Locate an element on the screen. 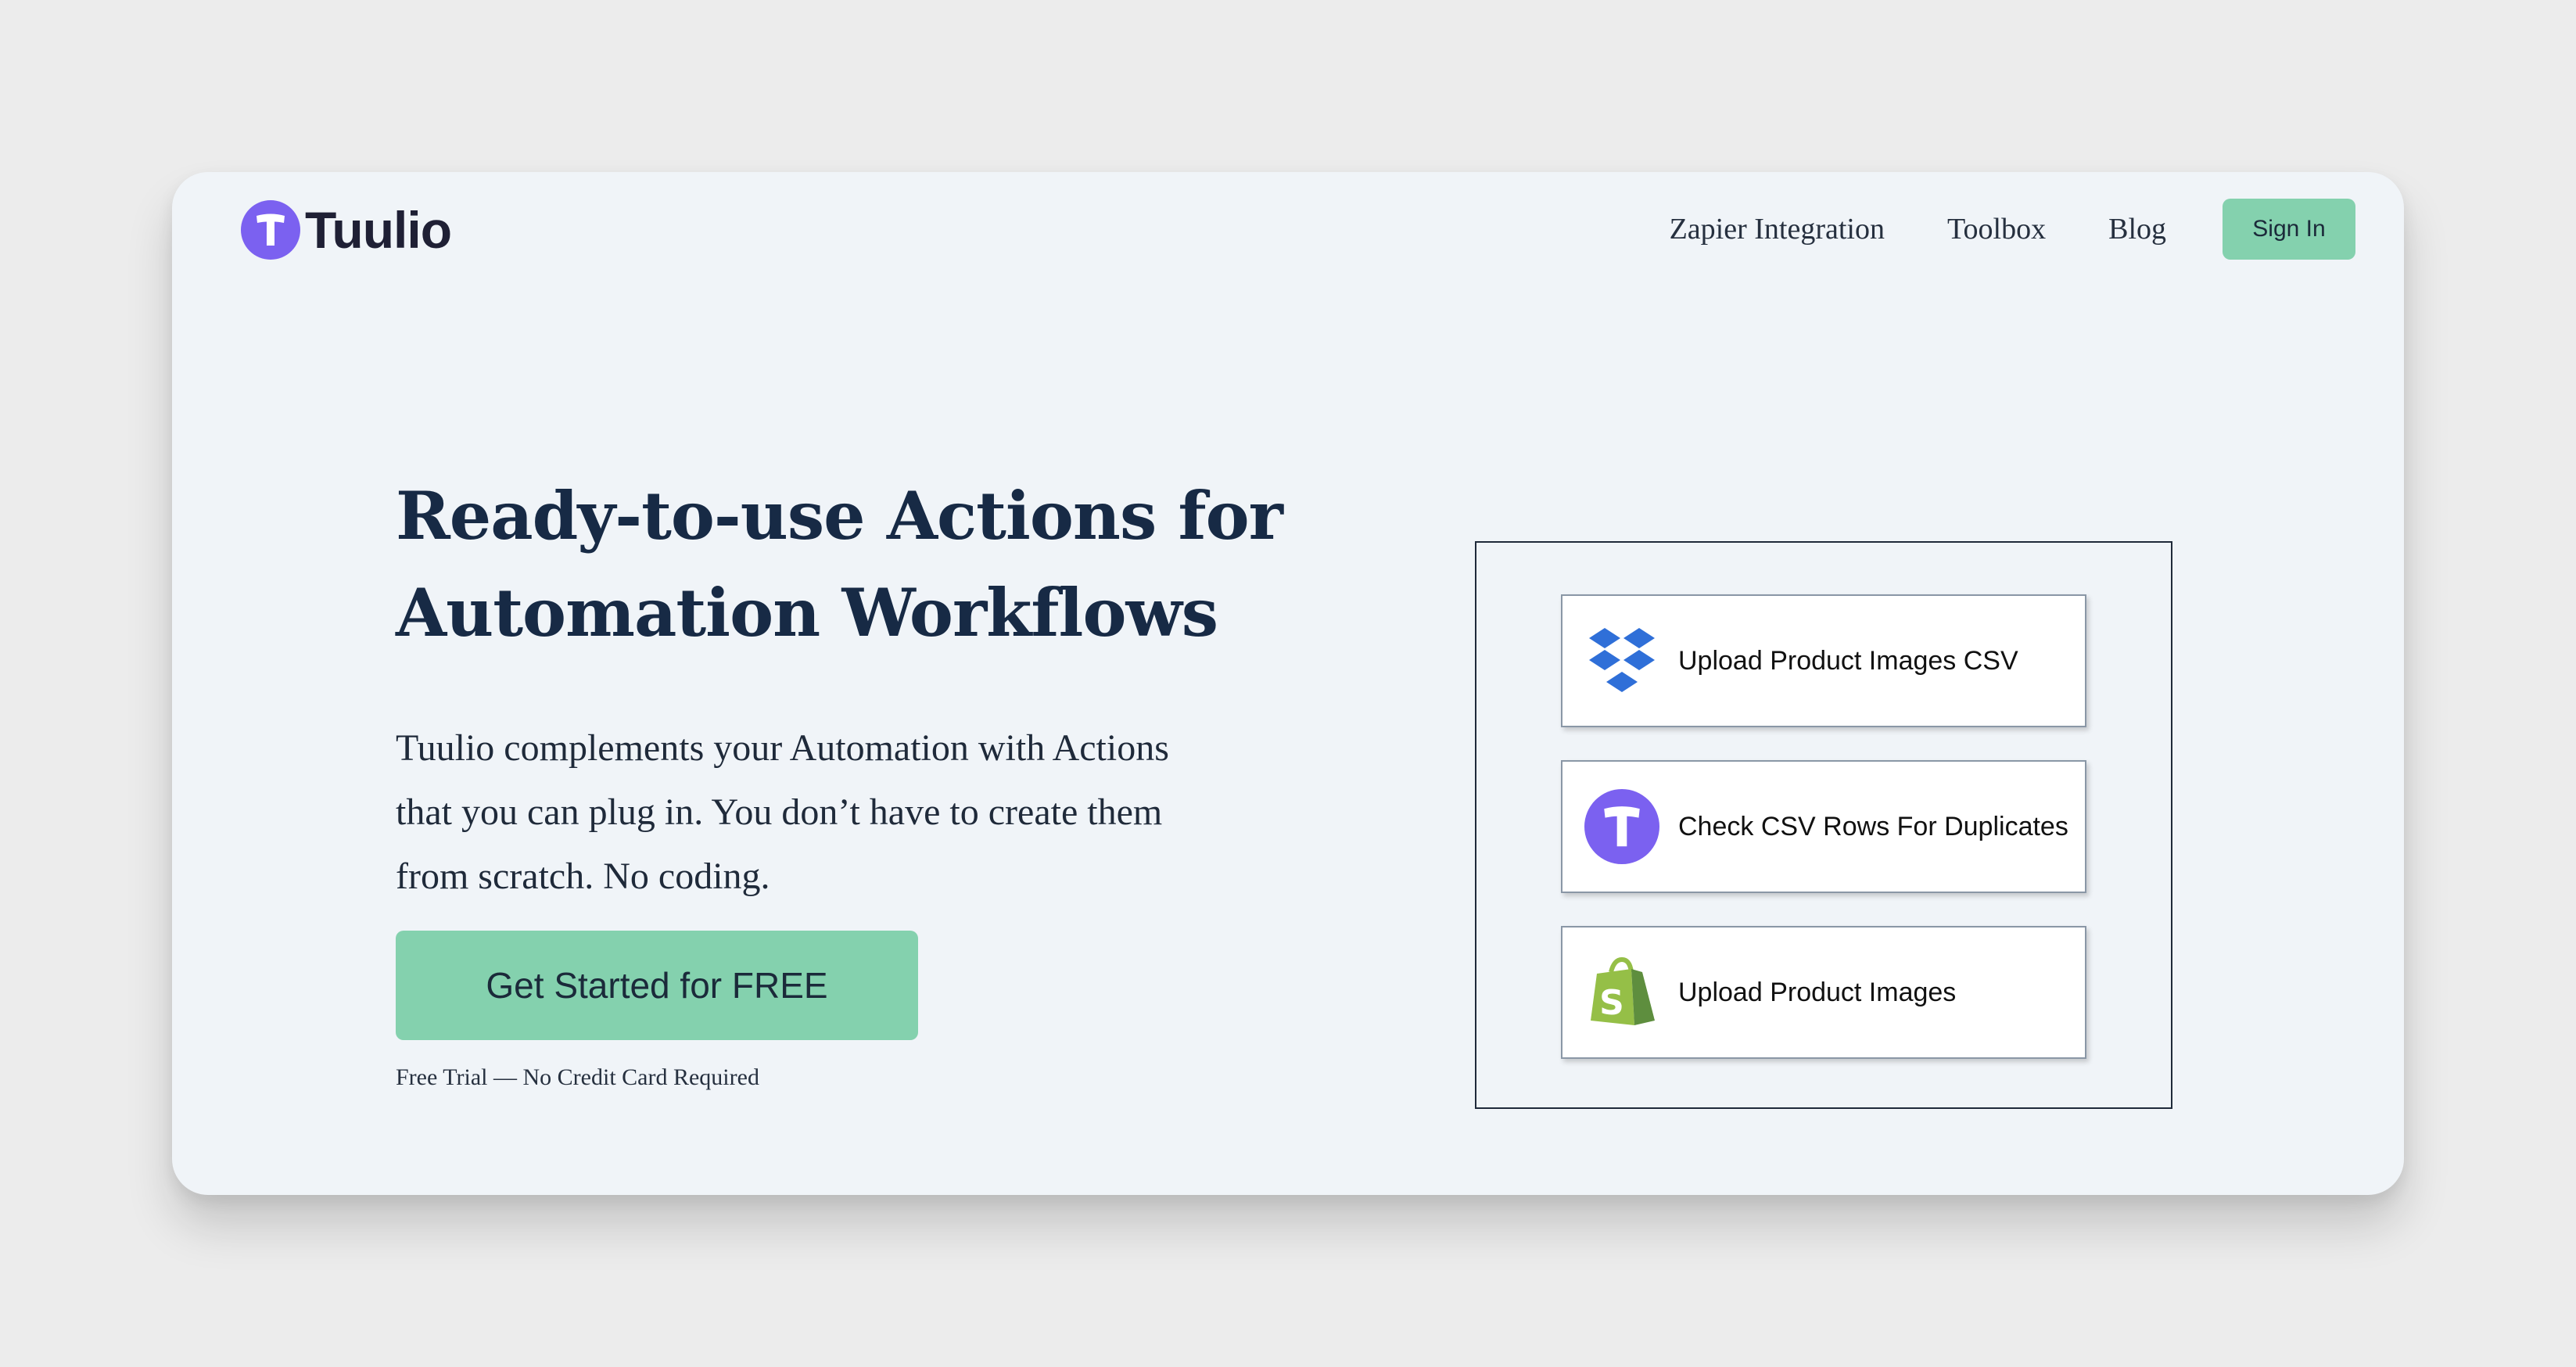  top-nav: Zapier Integration Toolbox Blog Sign In is located at coordinates (2012, 229).